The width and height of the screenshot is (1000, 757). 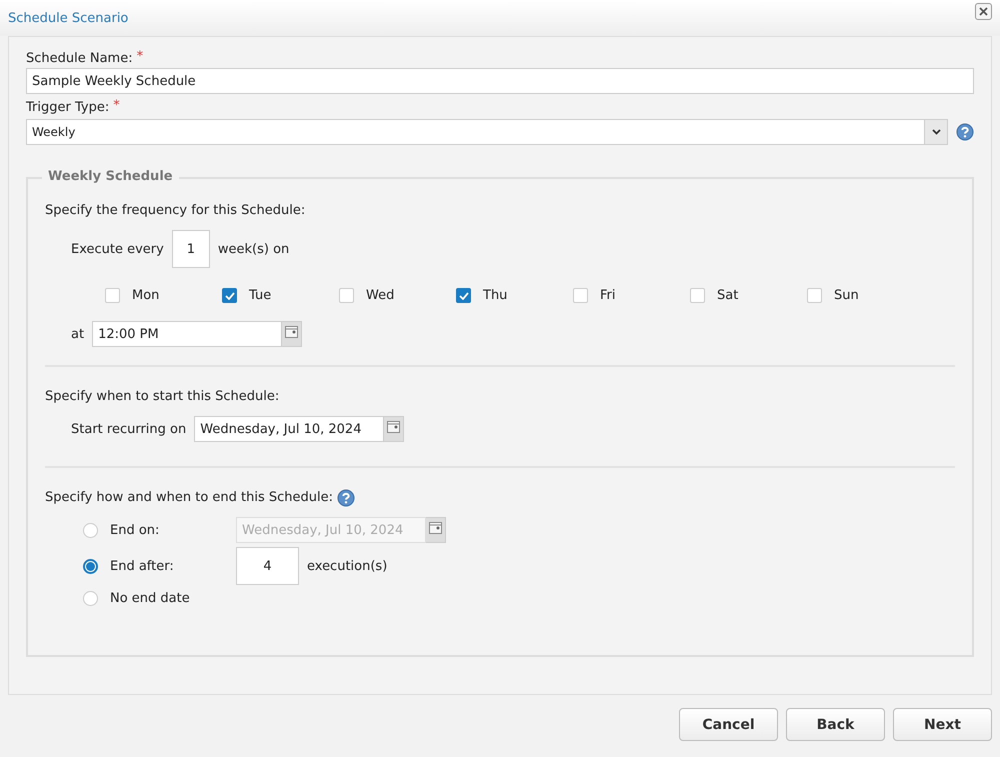 What do you see at coordinates (835, 724) in the screenshot?
I see `dialog-button: Back` at bounding box center [835, 724].